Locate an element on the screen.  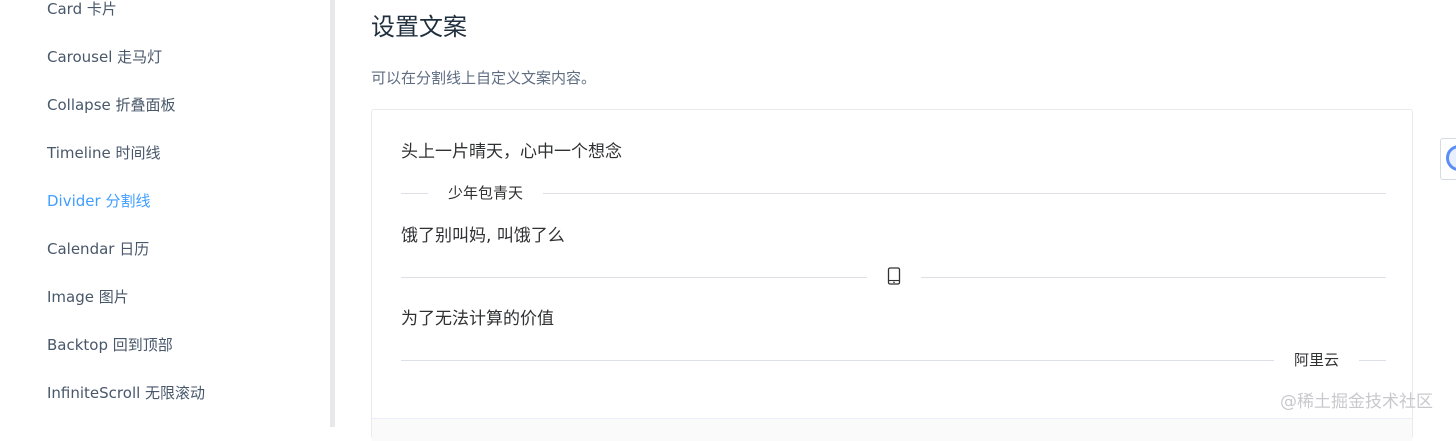
sidebar-item-image: Image 图片 is located at coordinates (88, 297).